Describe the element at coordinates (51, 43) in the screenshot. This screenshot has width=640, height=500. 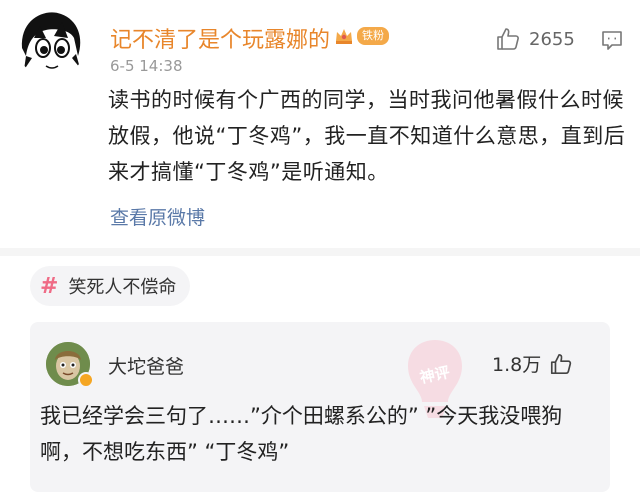
I see `user-avatar` at that location.